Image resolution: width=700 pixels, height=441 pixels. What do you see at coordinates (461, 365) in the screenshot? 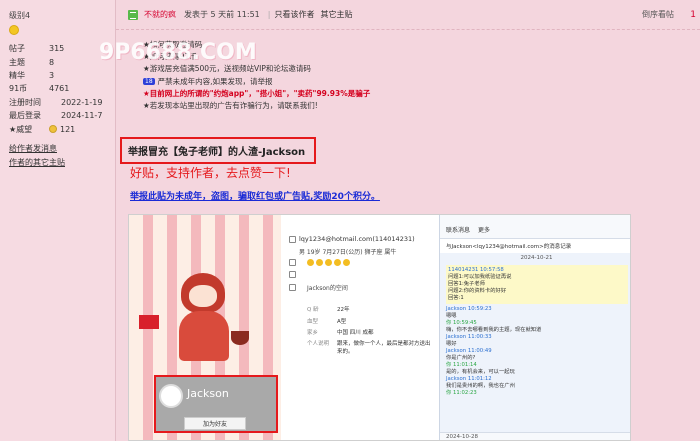
I see `message-sender: 你 11:01:14` at bounding box center [461, 365].